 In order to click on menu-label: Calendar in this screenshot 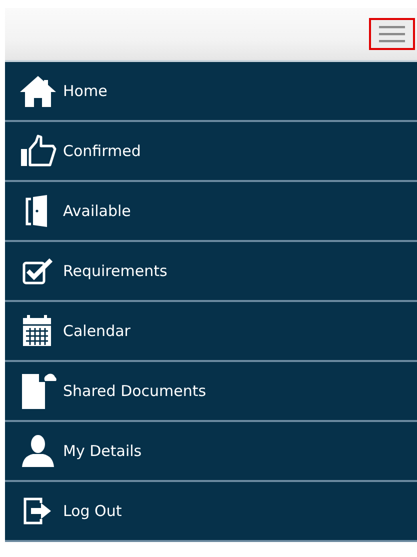, I will do `click(96, 331)`.